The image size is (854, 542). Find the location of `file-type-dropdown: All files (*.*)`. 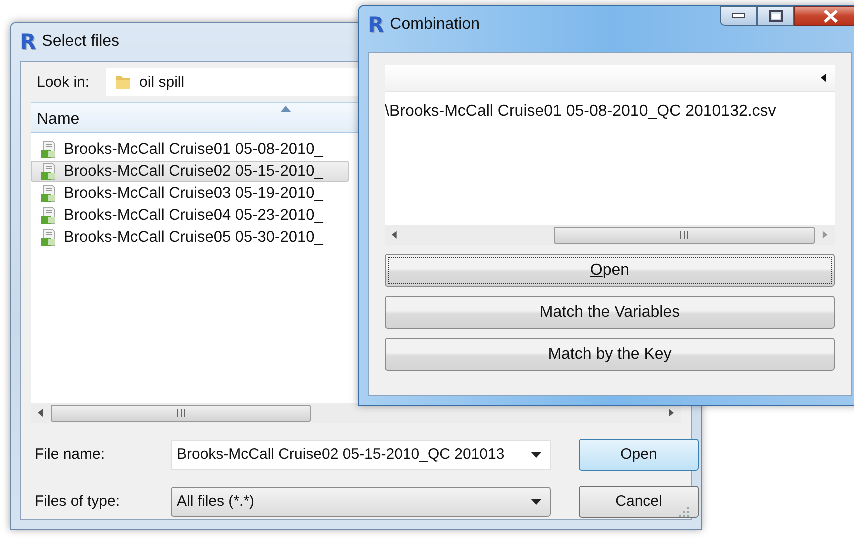

file-type-dropdown: All files (*.*) is located at coordinates (361, 501).